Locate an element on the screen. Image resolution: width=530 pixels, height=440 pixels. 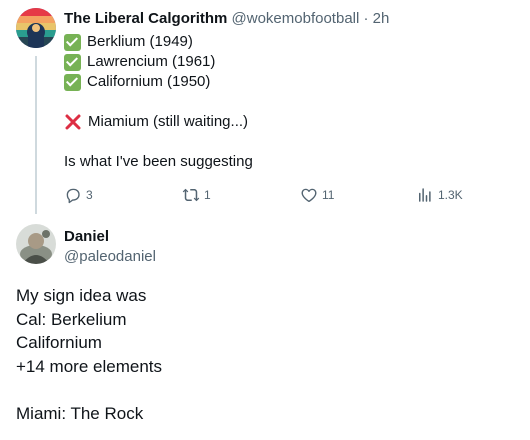
list-item: Californium (1950) is located at coordinates (158, 82).